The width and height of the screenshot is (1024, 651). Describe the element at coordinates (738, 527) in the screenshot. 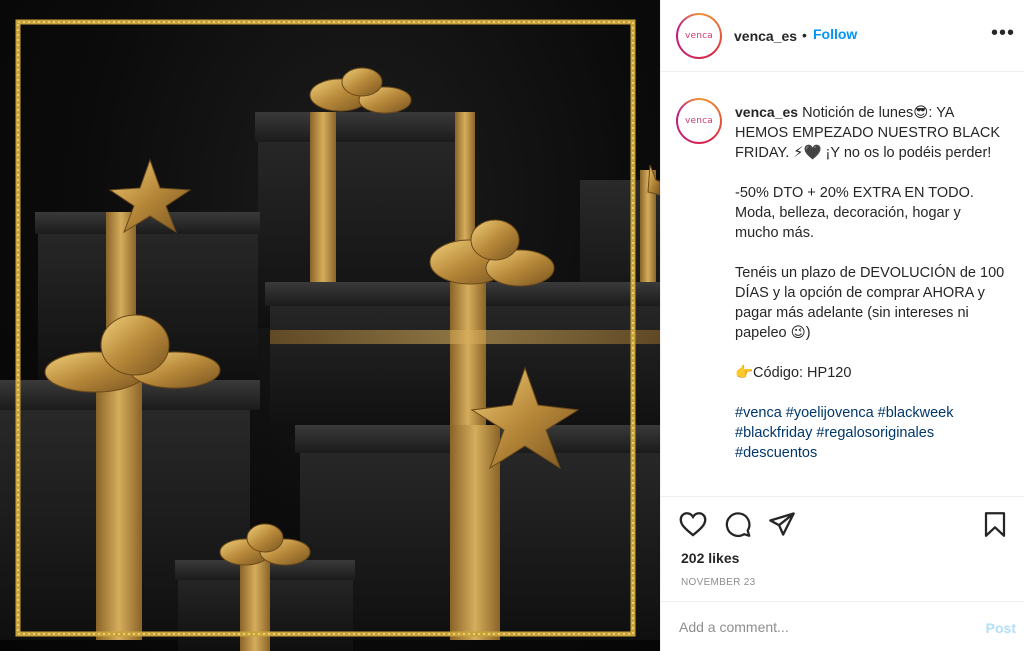

I see `comment-icon` at that location.